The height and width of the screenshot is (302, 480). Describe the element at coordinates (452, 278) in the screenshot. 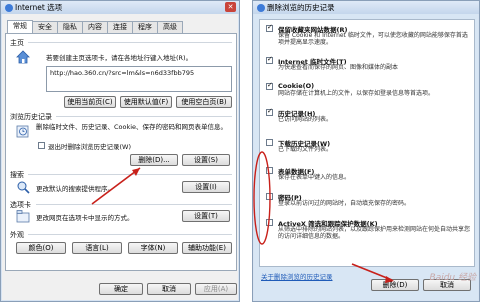

I see `watermark: Baidu 经验` at that location.